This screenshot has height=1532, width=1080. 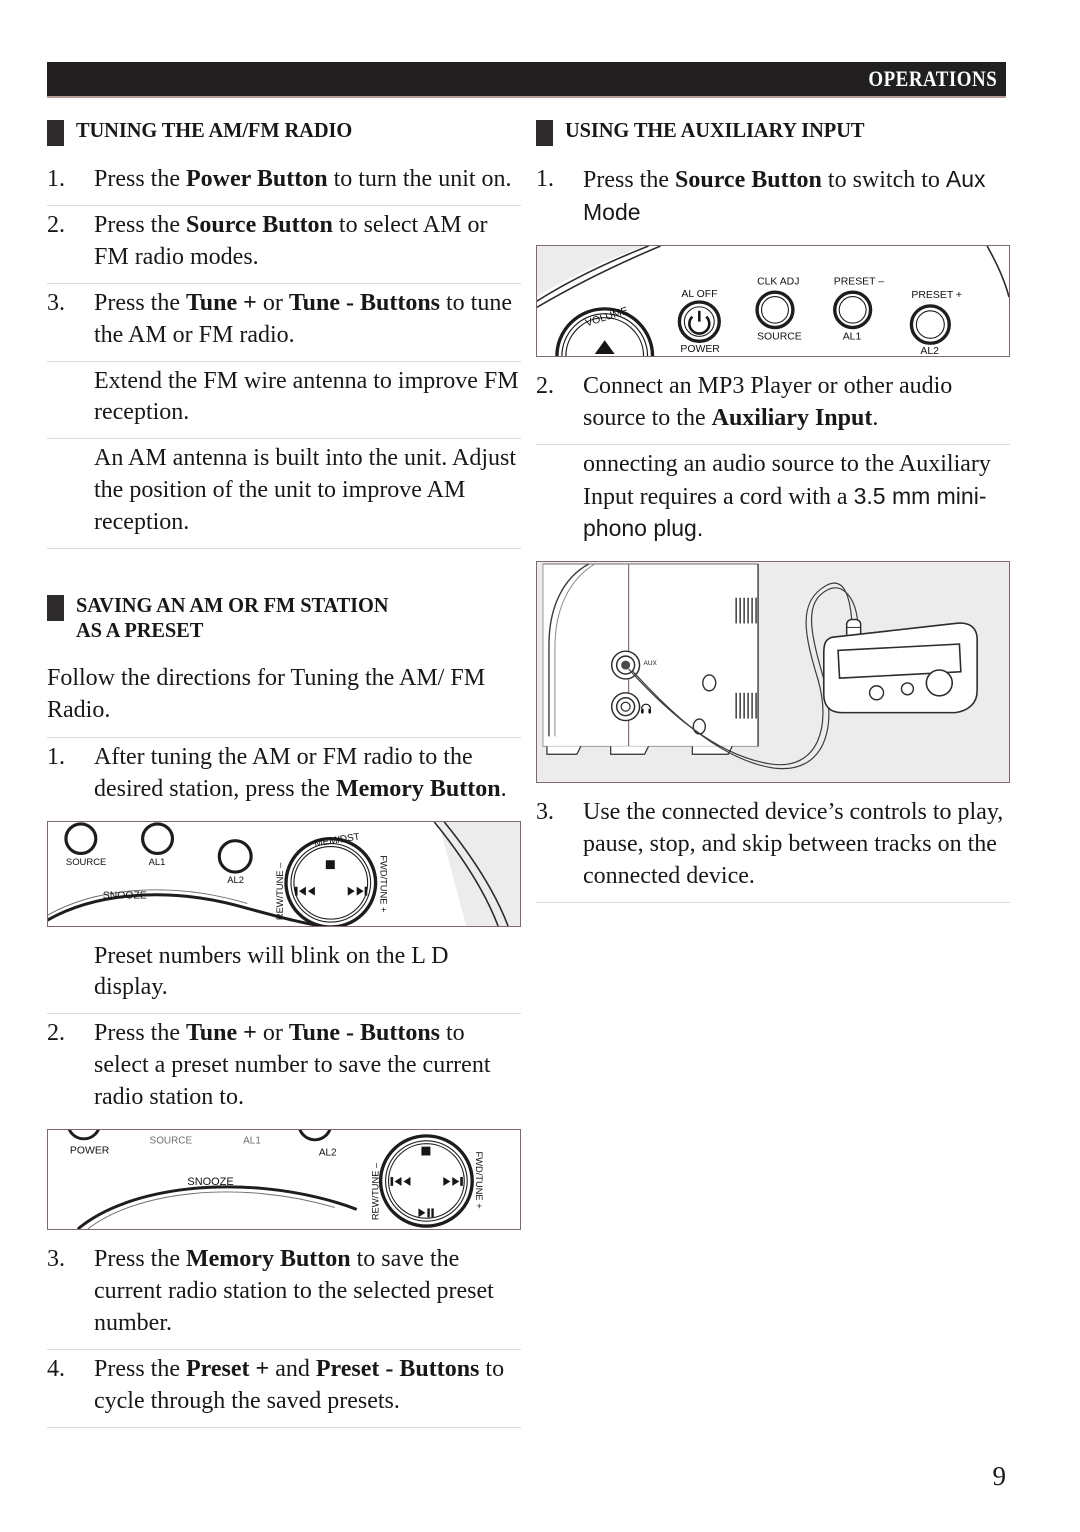 What do you see at coordinates (526, 80) in the screenshot?
I see `page-header-bar: OPERATIONS` at bounding box center [526, 80].